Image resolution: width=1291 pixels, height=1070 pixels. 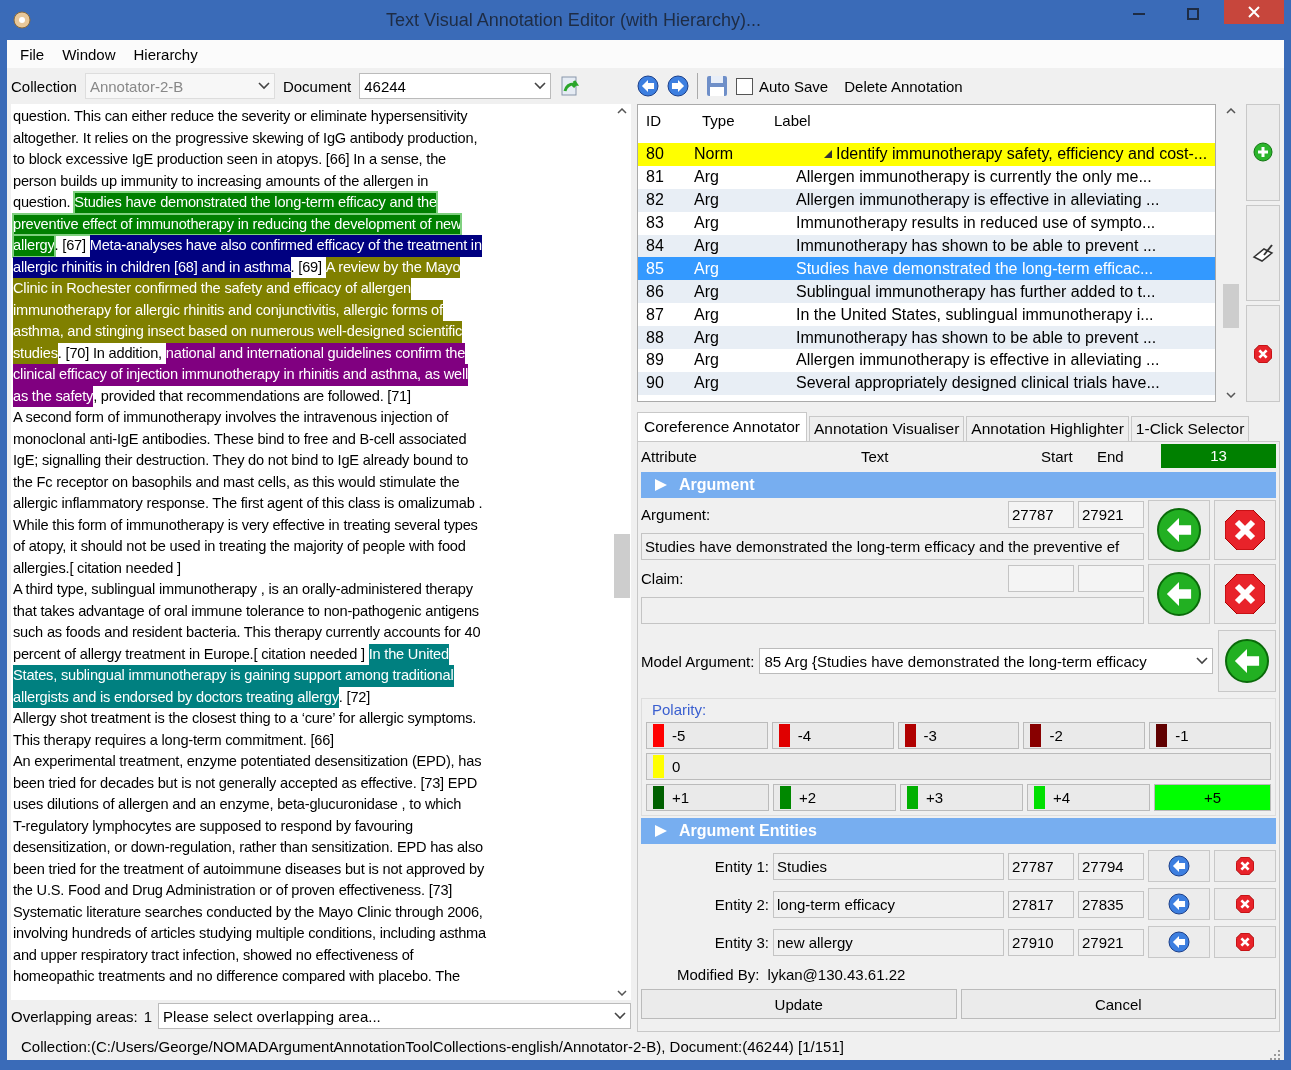 What do you see at coordinates (1263, 253) in the screenshot?
I see `edit-button` at bounding box center [1263, 253].